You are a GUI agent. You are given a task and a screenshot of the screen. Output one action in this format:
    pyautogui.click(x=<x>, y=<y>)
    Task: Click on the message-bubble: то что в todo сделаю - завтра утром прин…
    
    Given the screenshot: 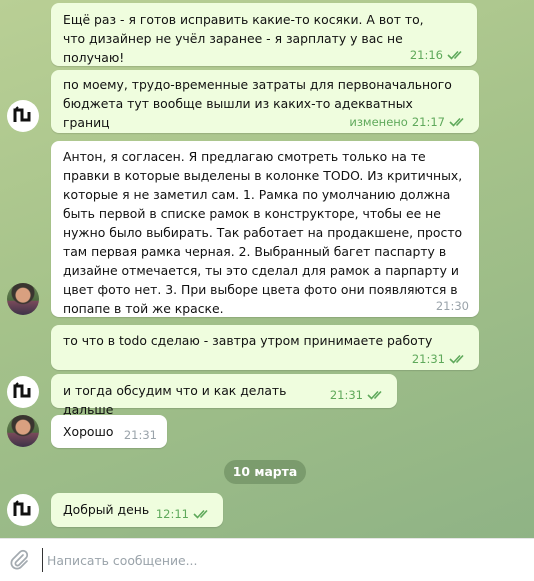 What is the action you would take?
    pyautogui.click(x=265, y=347)
    